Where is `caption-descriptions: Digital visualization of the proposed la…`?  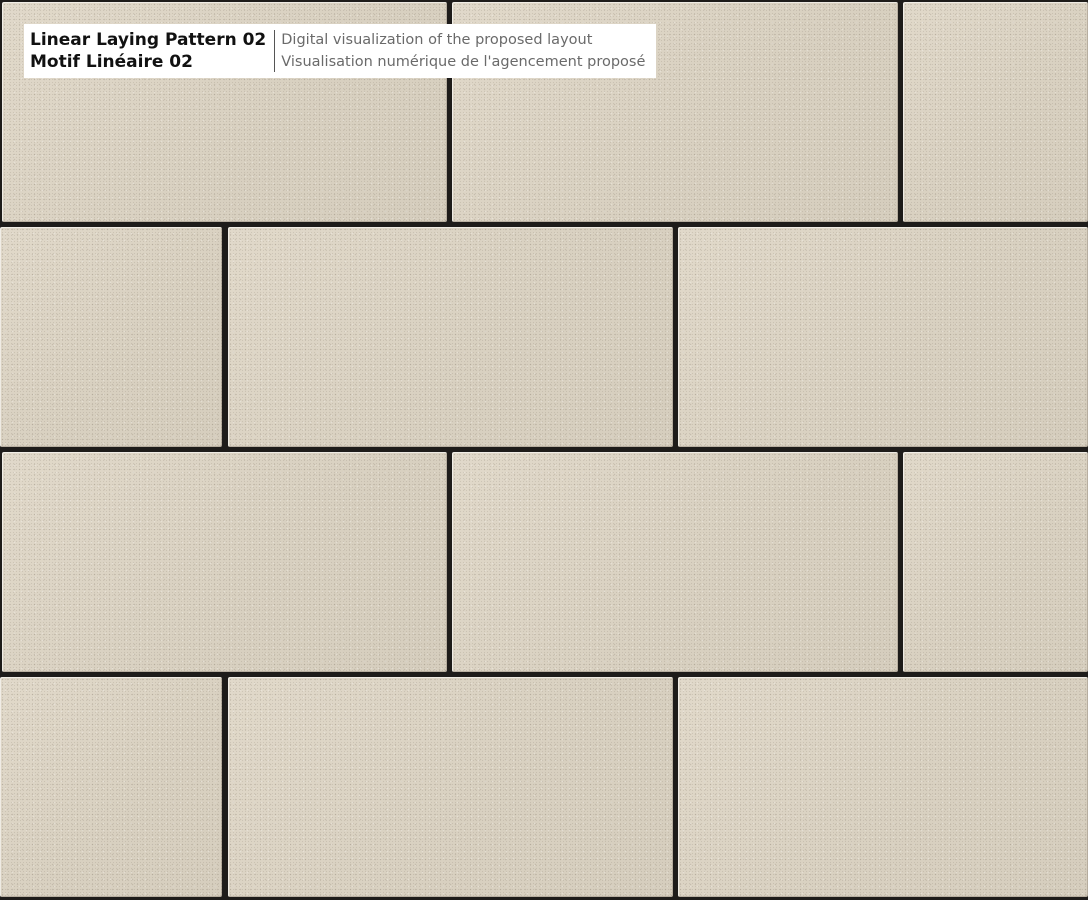 caption-descriptions: Digital visualization of the proposed la… is located at coordinates (460, 51).